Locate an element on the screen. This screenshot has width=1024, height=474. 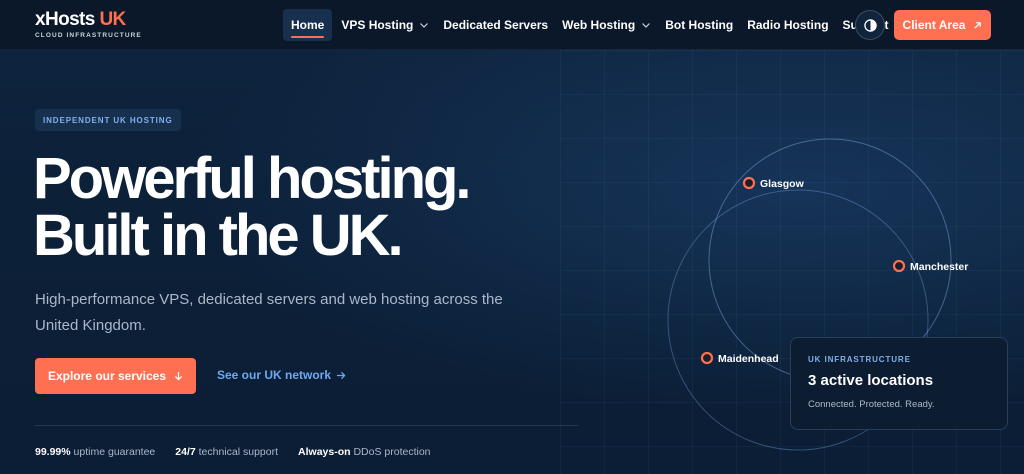
nav-item-label: Bot Hosting is located at coordinates (699, 25).